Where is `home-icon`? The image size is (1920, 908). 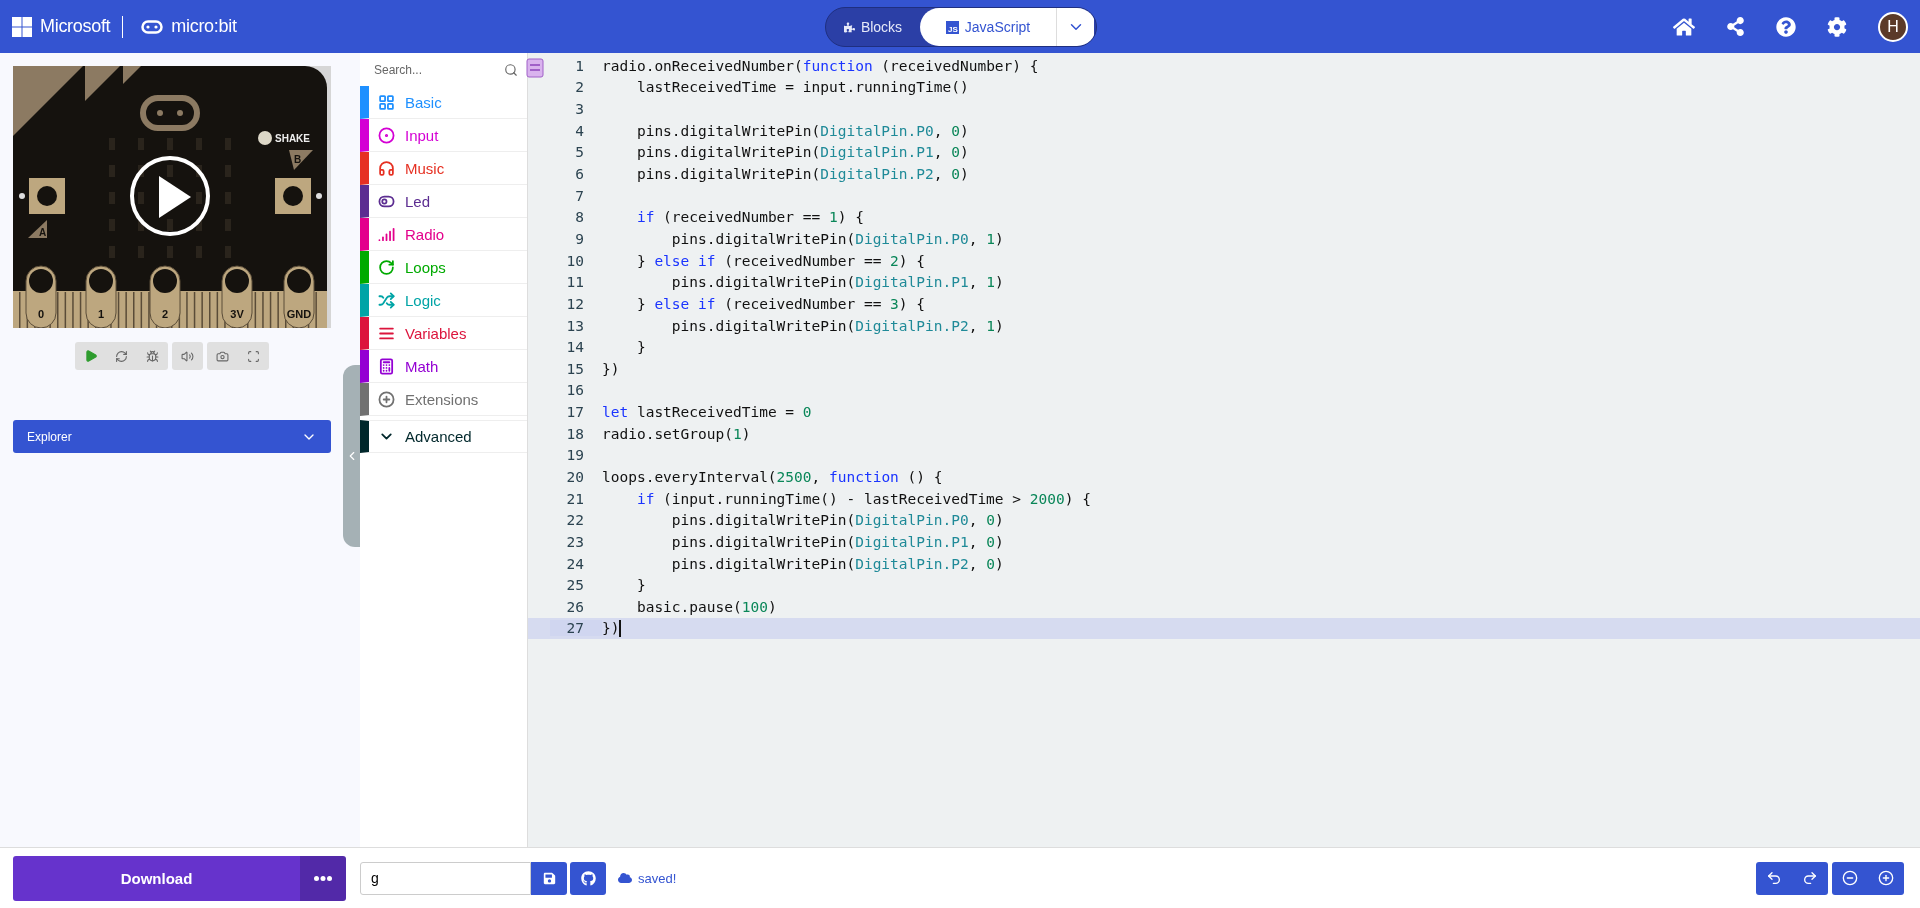
home-icon is located at coordinates (1684, 26).